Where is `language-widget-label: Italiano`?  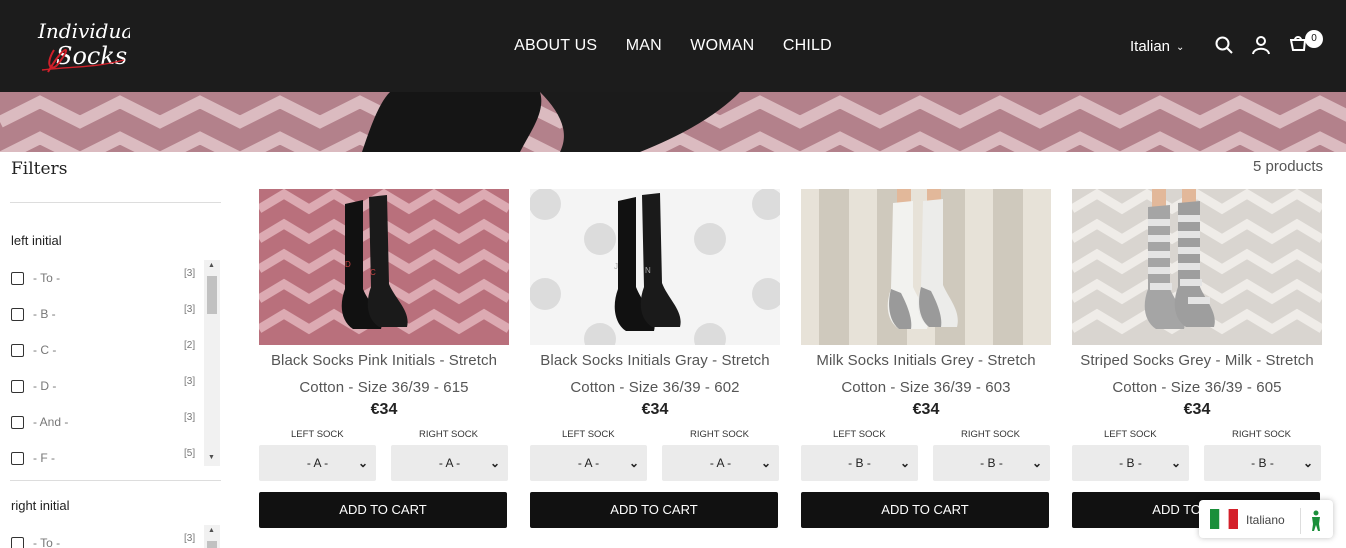
language-widget-label: Italiano is located at coordinates (1265, 520).